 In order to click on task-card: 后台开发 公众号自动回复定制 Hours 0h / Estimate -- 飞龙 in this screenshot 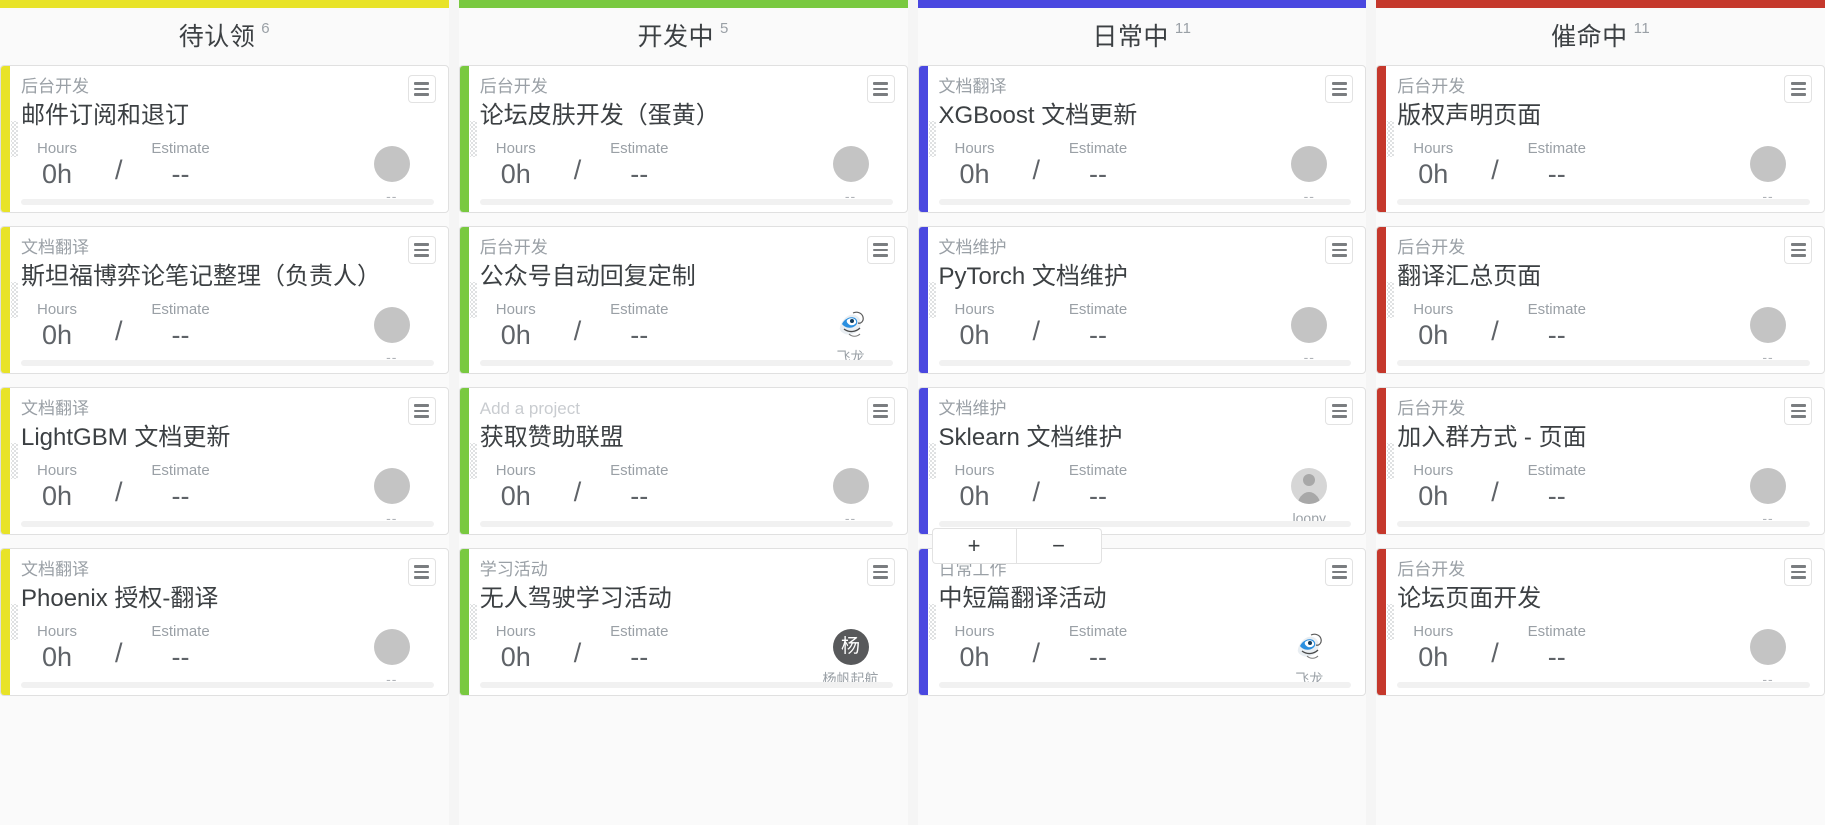, I will do `click(683, 300)`.